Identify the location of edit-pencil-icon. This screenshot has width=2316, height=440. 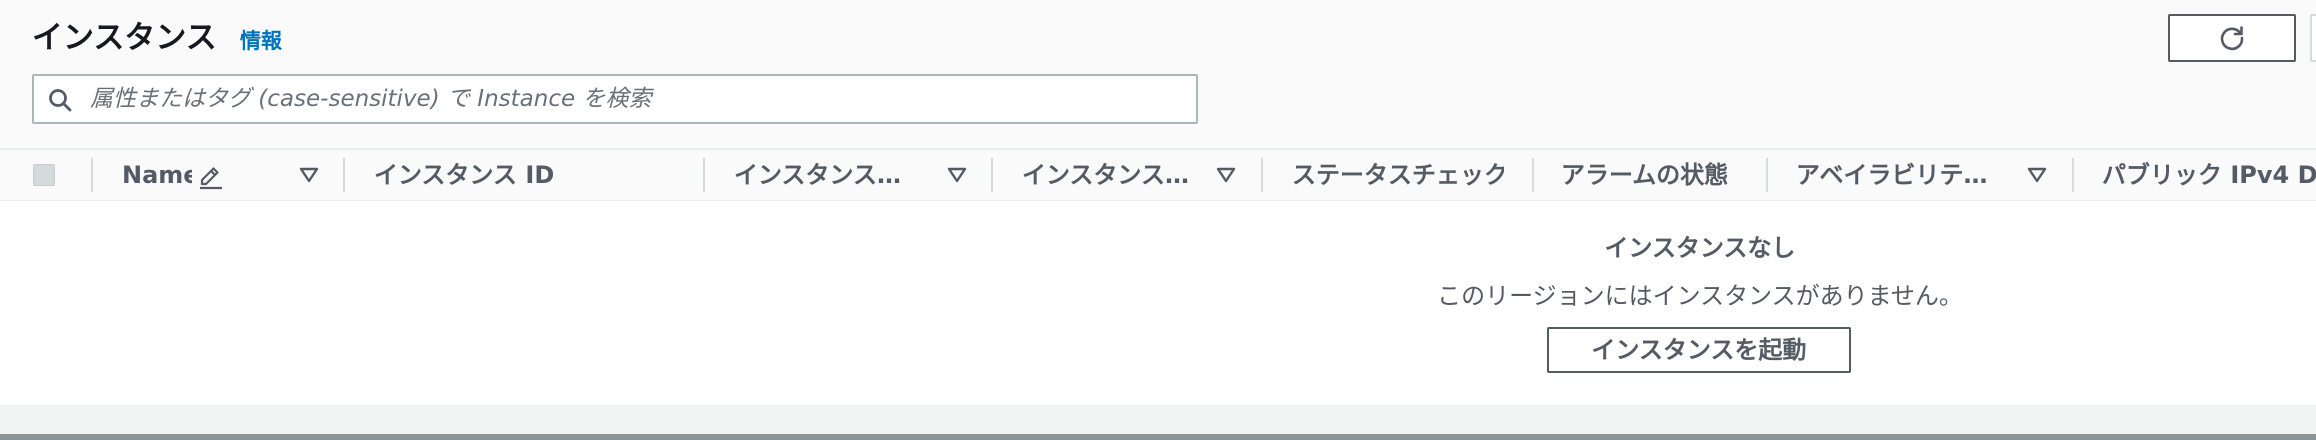
(211, 178).